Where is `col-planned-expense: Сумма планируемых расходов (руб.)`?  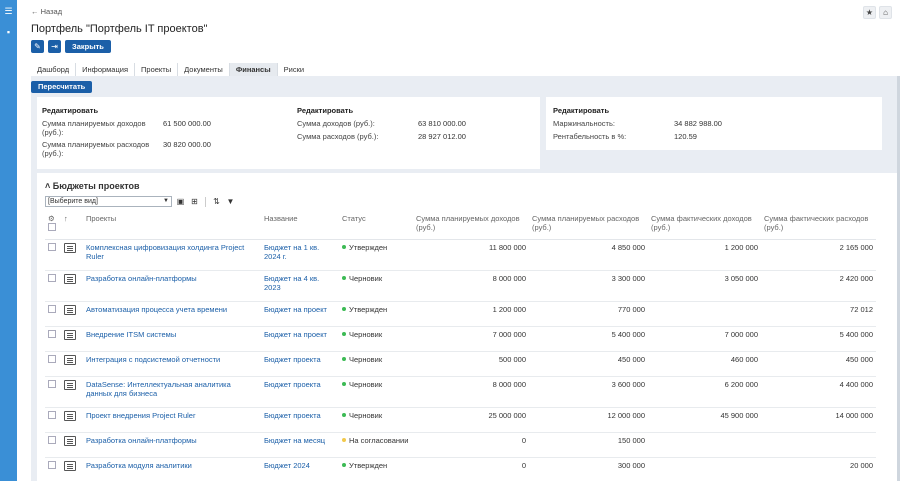
col-planned-expense: Сумма планируемых расходов (руб.) is located at coordinates (588, 226).